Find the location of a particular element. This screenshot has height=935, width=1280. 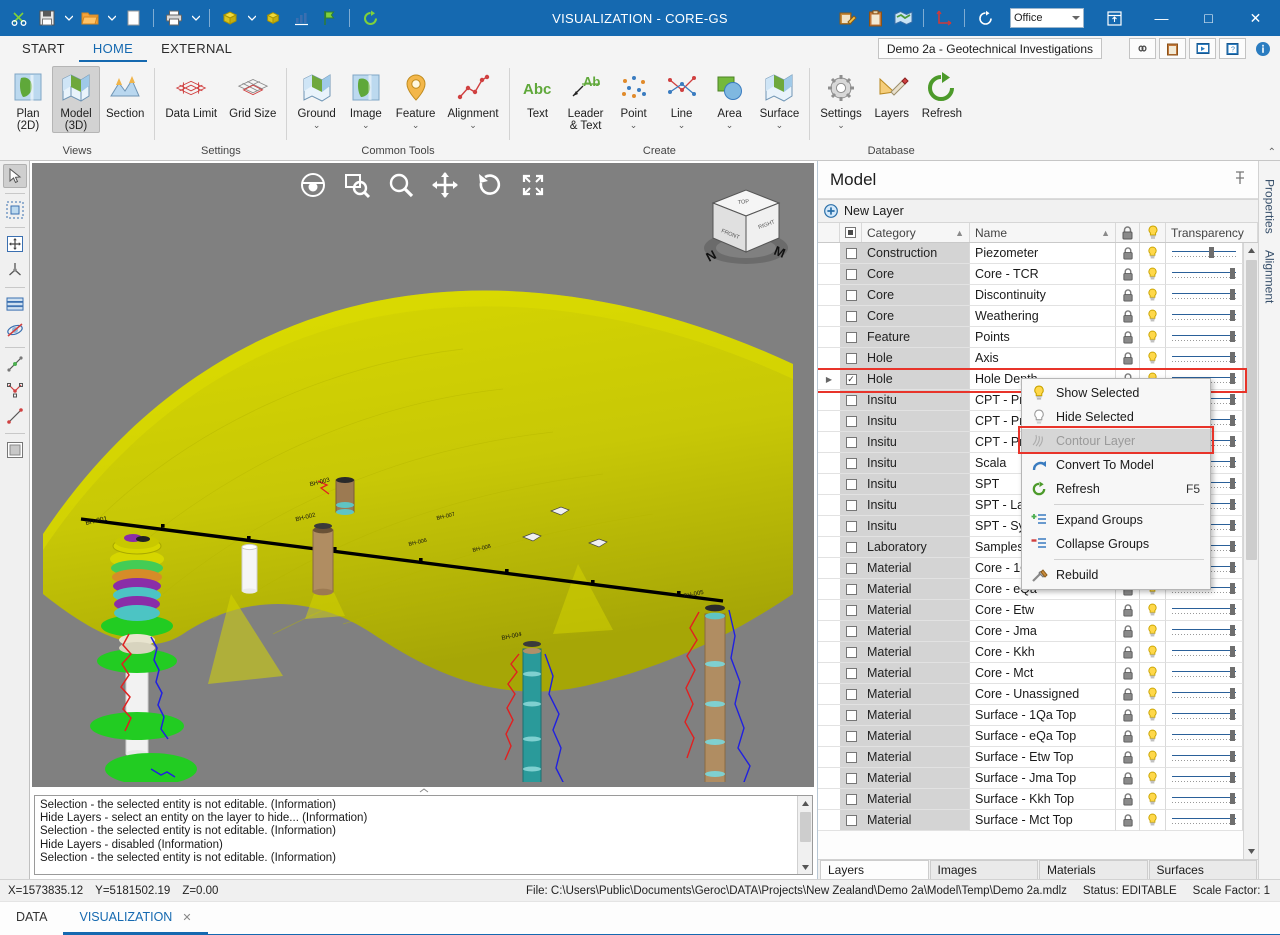

layers-button: Layers is located at coordinates (892, 93).